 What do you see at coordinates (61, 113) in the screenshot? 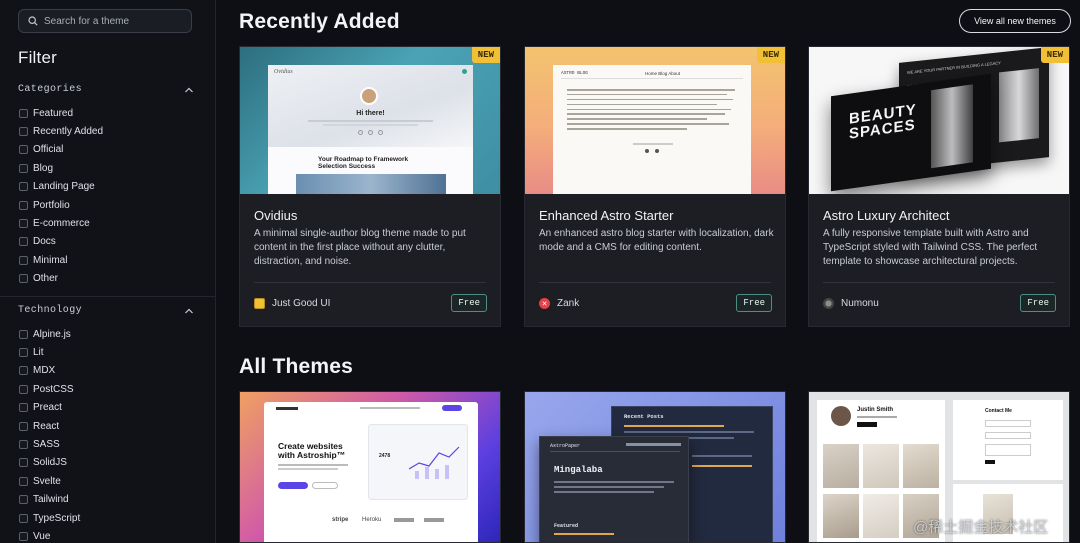
I see `category-featured: Featured` at bounding box center [61, 113].